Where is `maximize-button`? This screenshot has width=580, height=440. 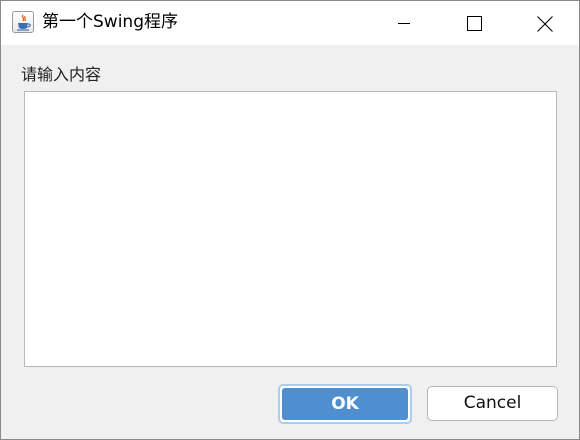
maximize-button is located at coordinates (474, 23).